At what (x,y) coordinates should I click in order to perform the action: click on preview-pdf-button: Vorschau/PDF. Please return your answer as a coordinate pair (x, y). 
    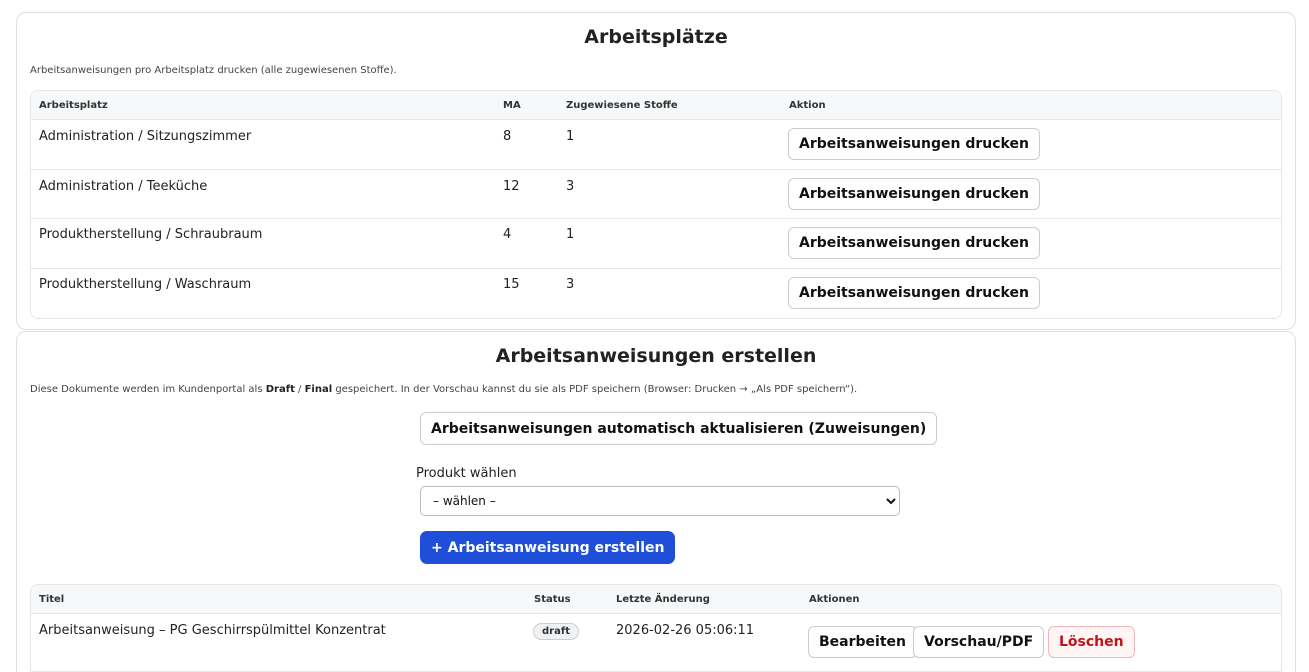
    Looking at the image, I should click on (979, 642).